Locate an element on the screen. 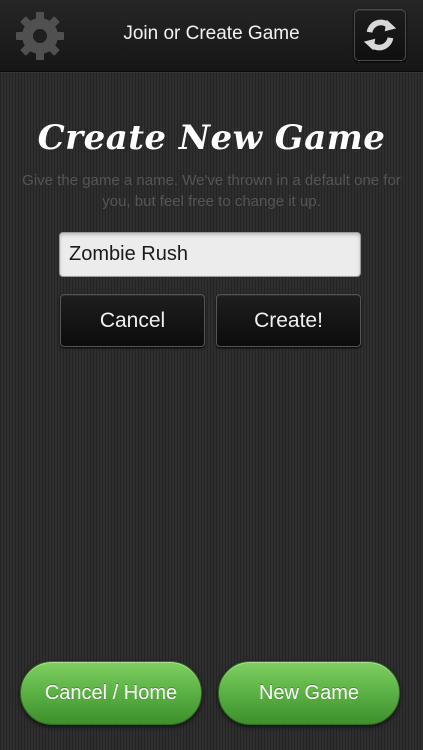  top-bar: Join or Create Game is located at coordinates (211, 36).